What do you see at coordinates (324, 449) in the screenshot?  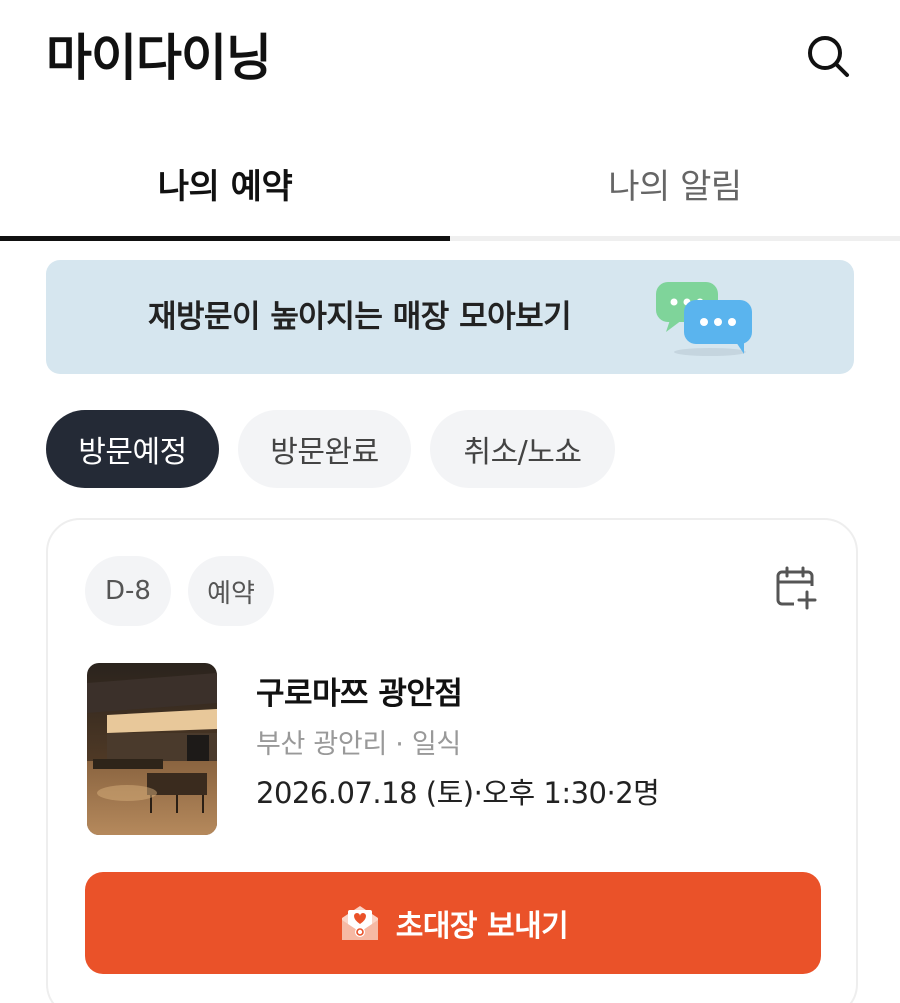 I see `filter-chip-visited: 방문완료` at bounding box center [324, 449].